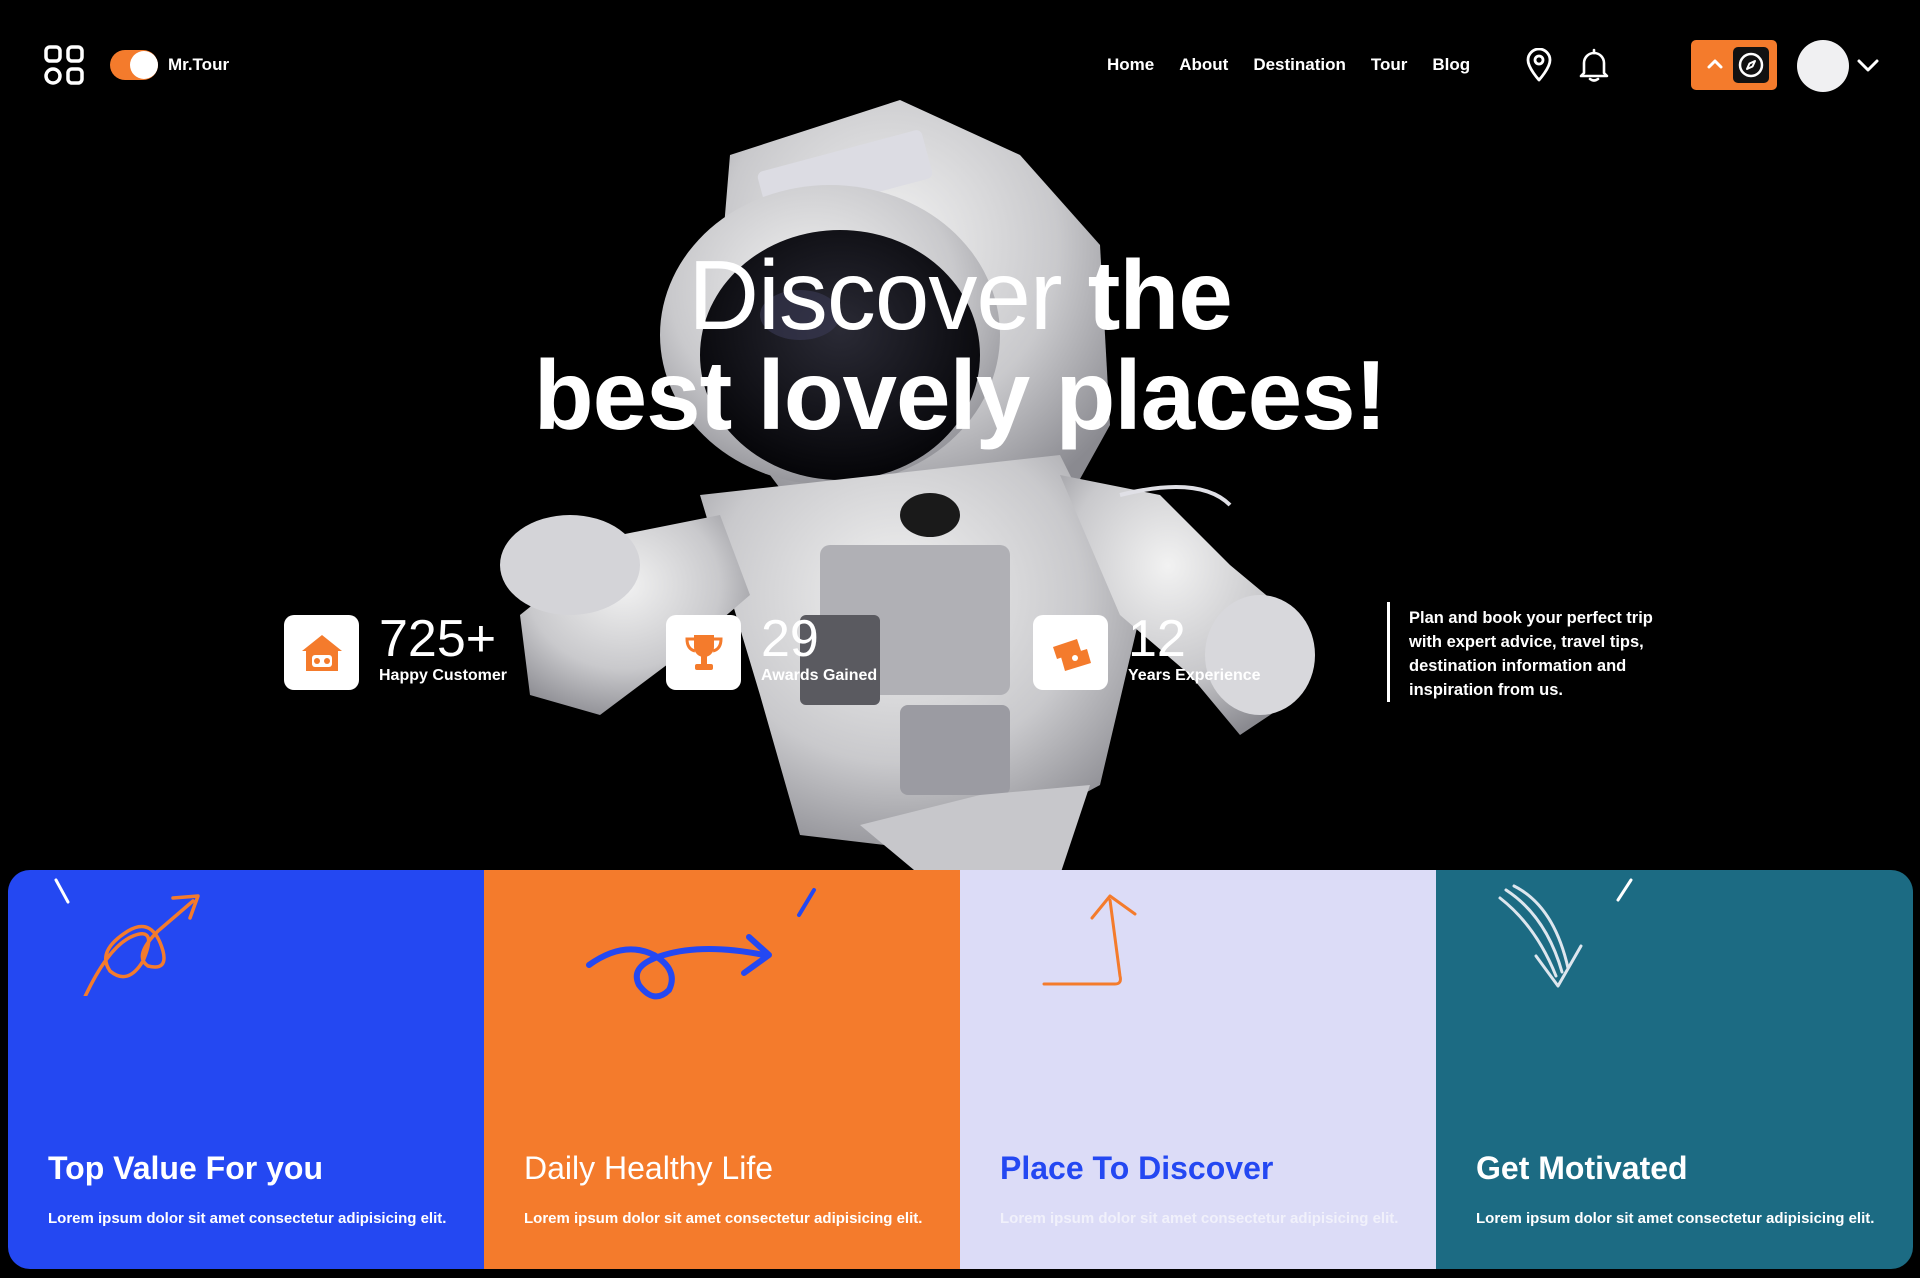 The image size is (1920, 1278). I want to click on notification-bell-icon, so click(1594, 65).